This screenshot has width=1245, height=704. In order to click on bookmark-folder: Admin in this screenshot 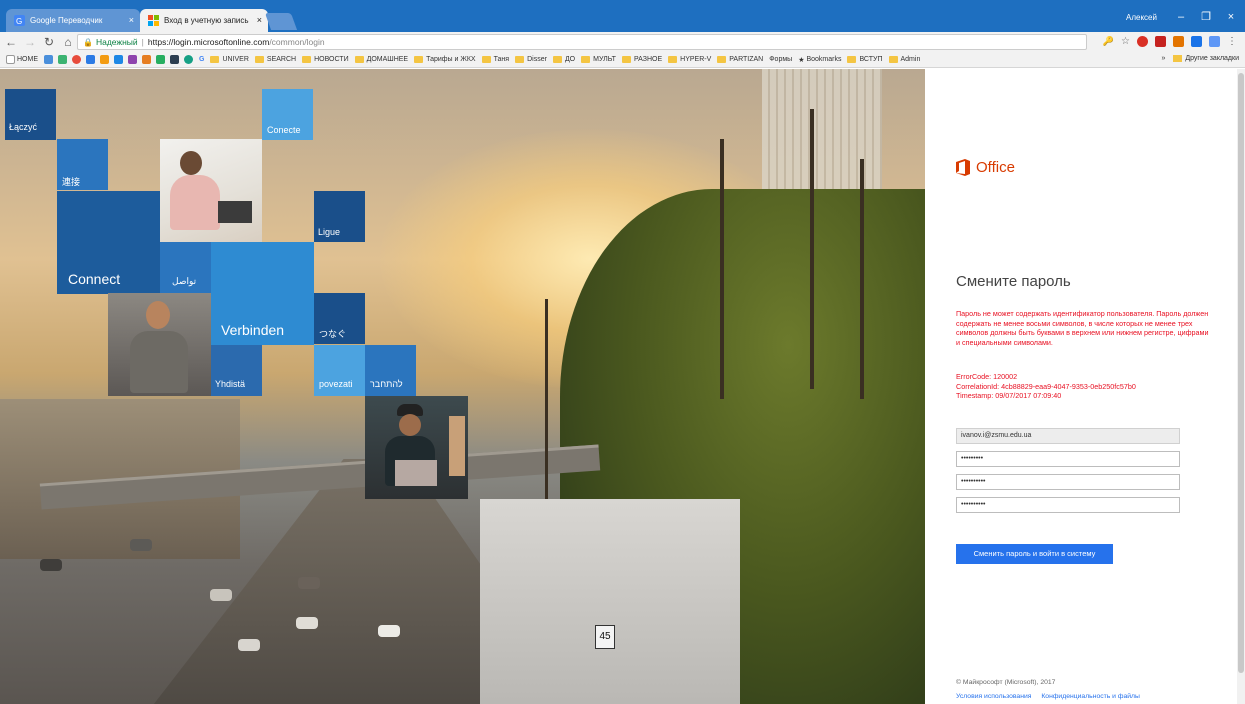, I will do `click(904, 59)`.